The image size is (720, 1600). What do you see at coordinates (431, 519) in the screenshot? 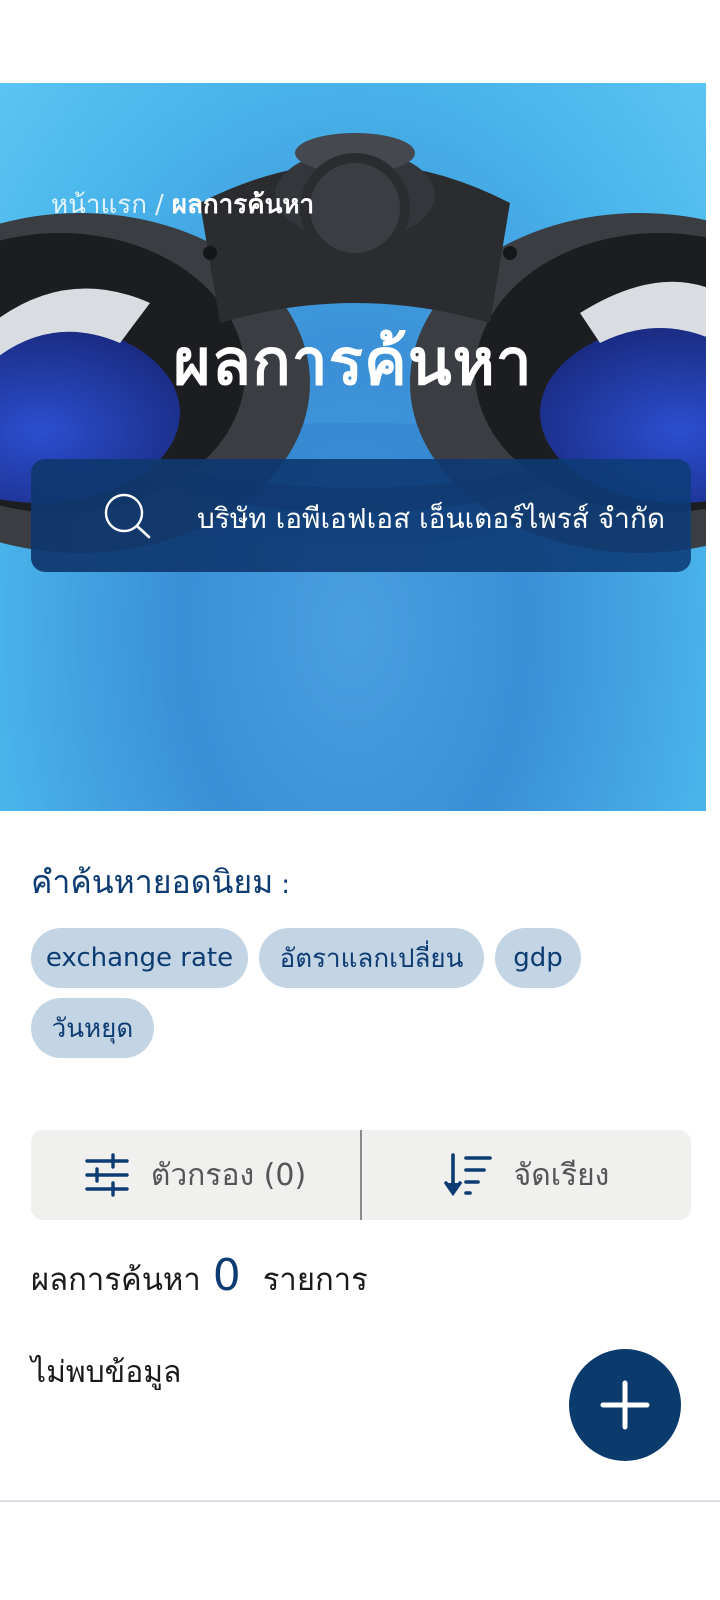
I see `search-value: บริษัท เอพีเอฟเอส เอ็นเตอร์ไพรส์ จำกัด` at bounding box center [431, 519].